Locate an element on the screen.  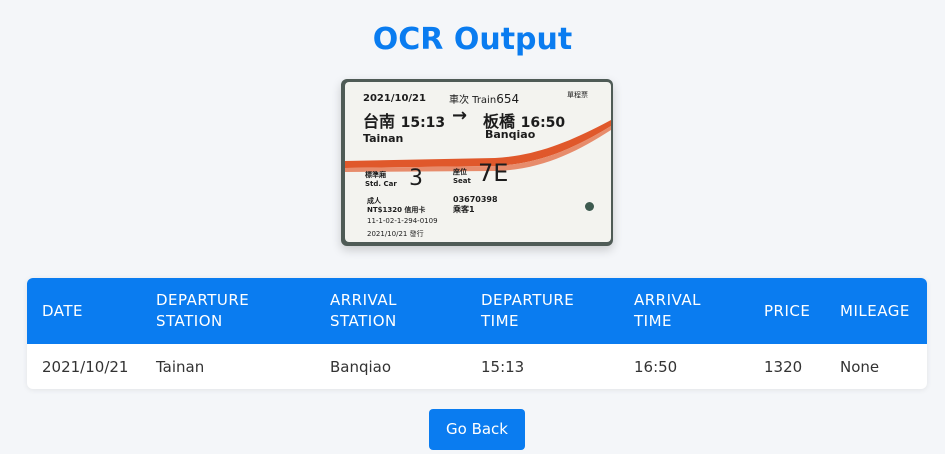
page-title: OCR Output is located at coordinates (472, 39).